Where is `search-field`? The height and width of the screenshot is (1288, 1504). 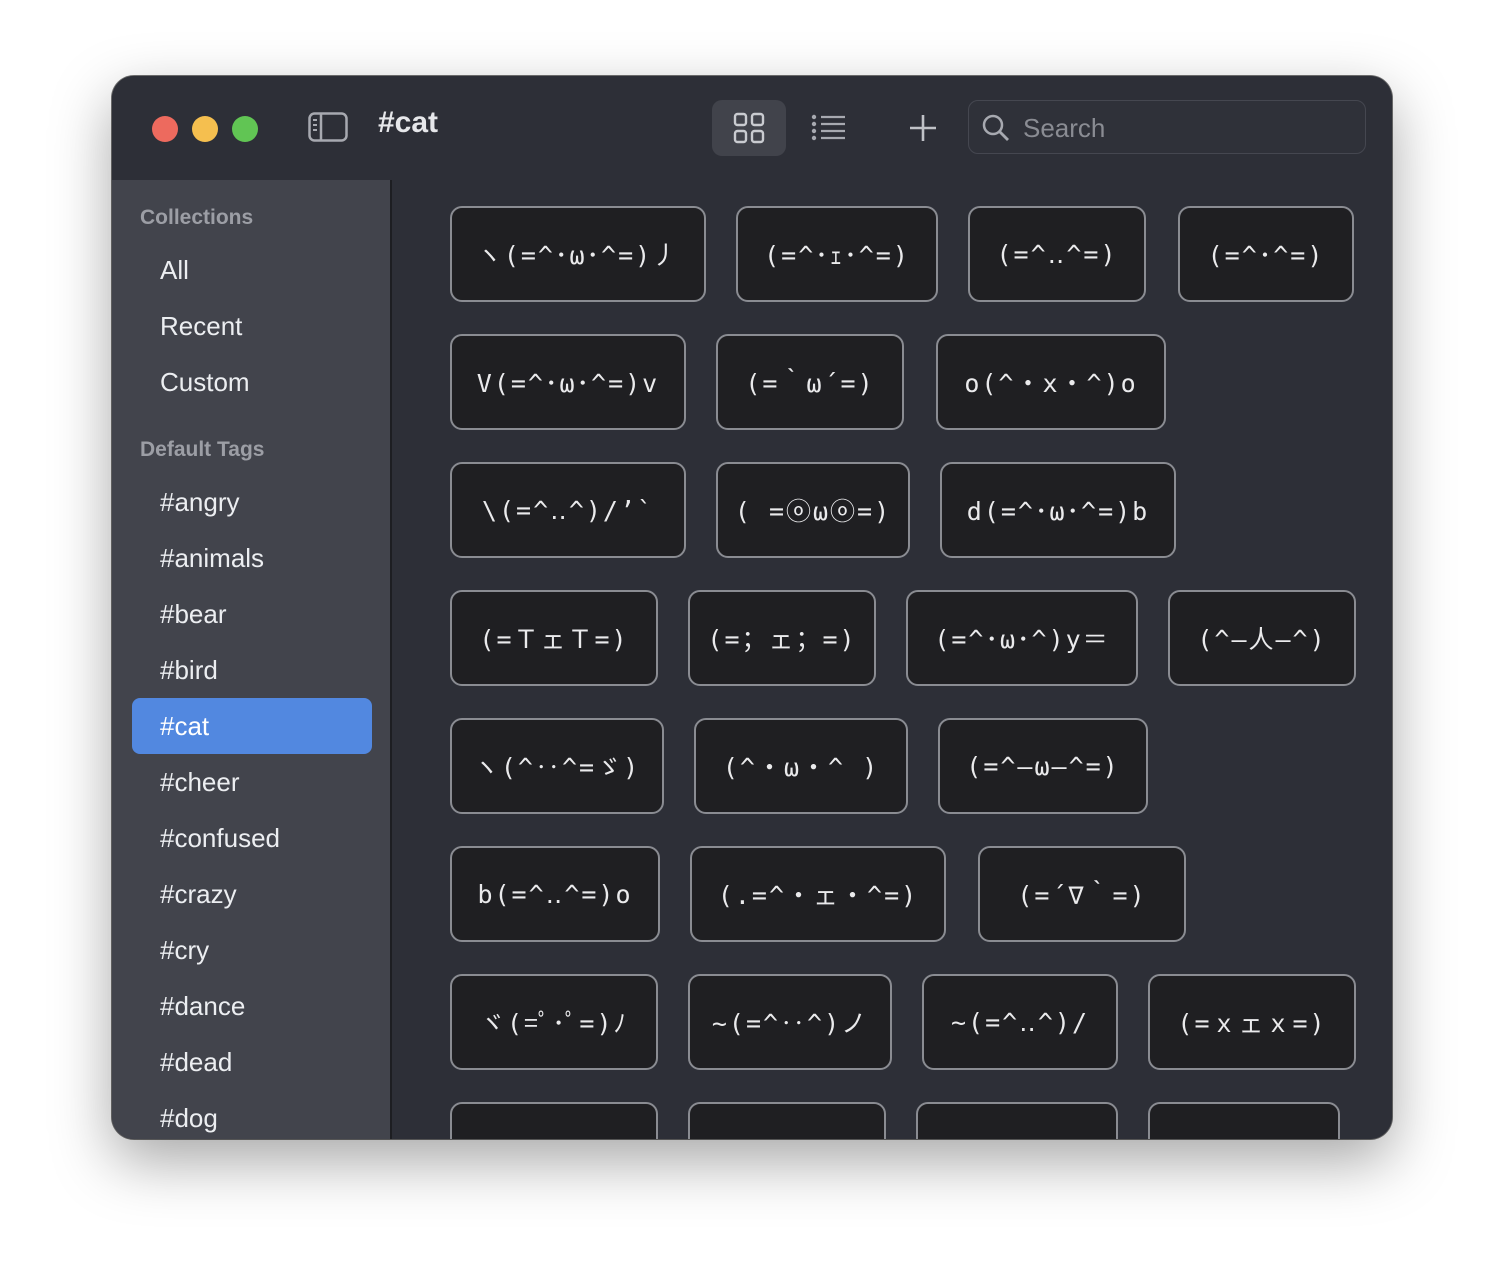 search-field is located at coordinates (1167, 127).